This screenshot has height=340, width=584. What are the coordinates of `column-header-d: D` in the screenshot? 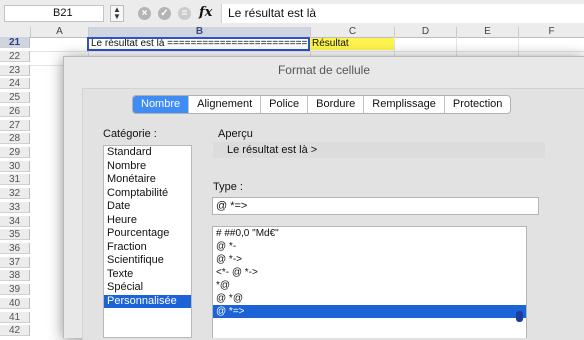 It's located at (425, 32).